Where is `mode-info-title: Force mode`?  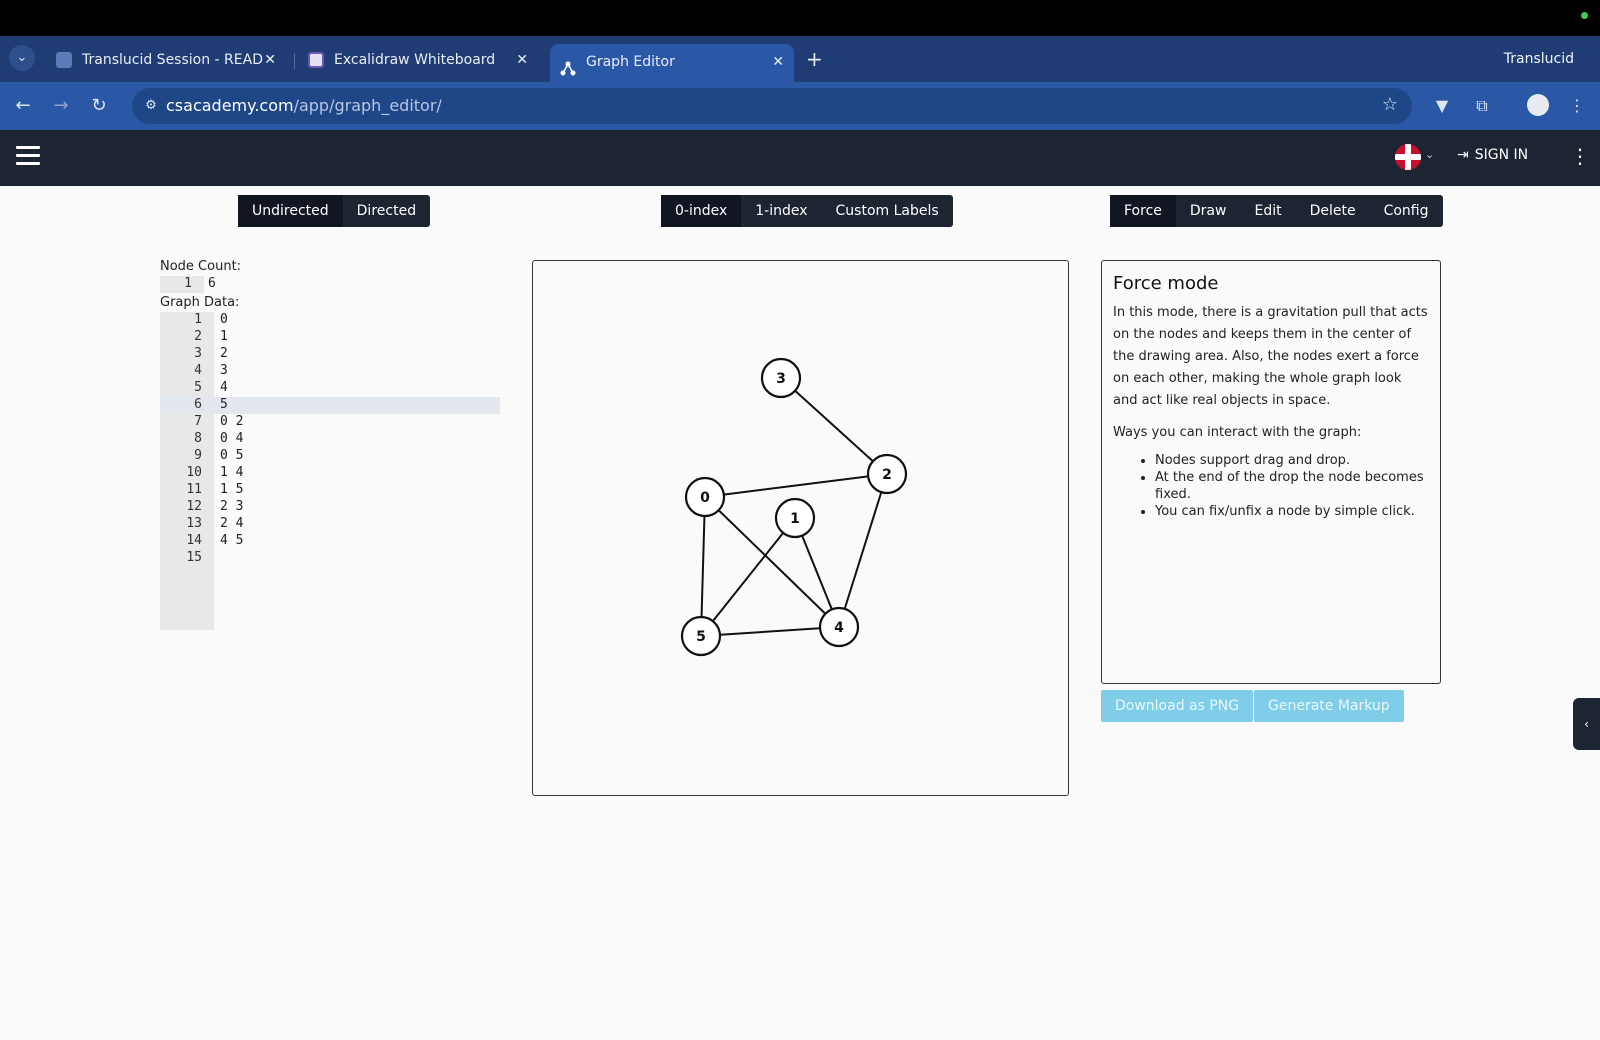 mode-info-title: Force mode is located at coordinates (1166, 283).